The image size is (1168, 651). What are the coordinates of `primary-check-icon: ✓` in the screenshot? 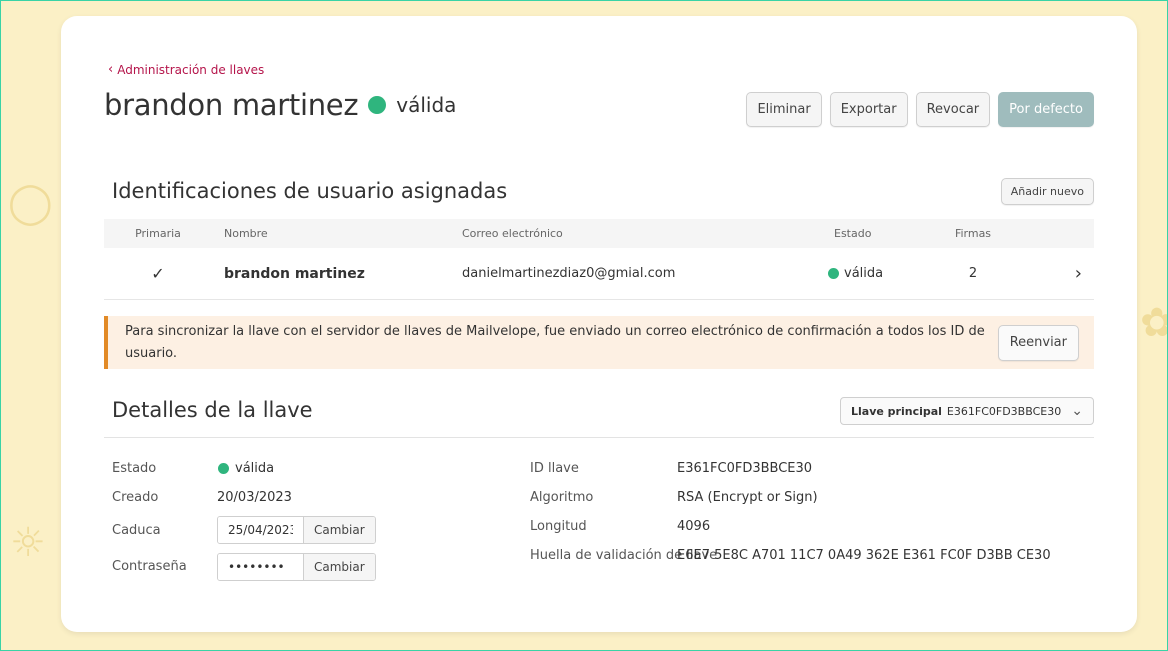 It's located at (158, 273).